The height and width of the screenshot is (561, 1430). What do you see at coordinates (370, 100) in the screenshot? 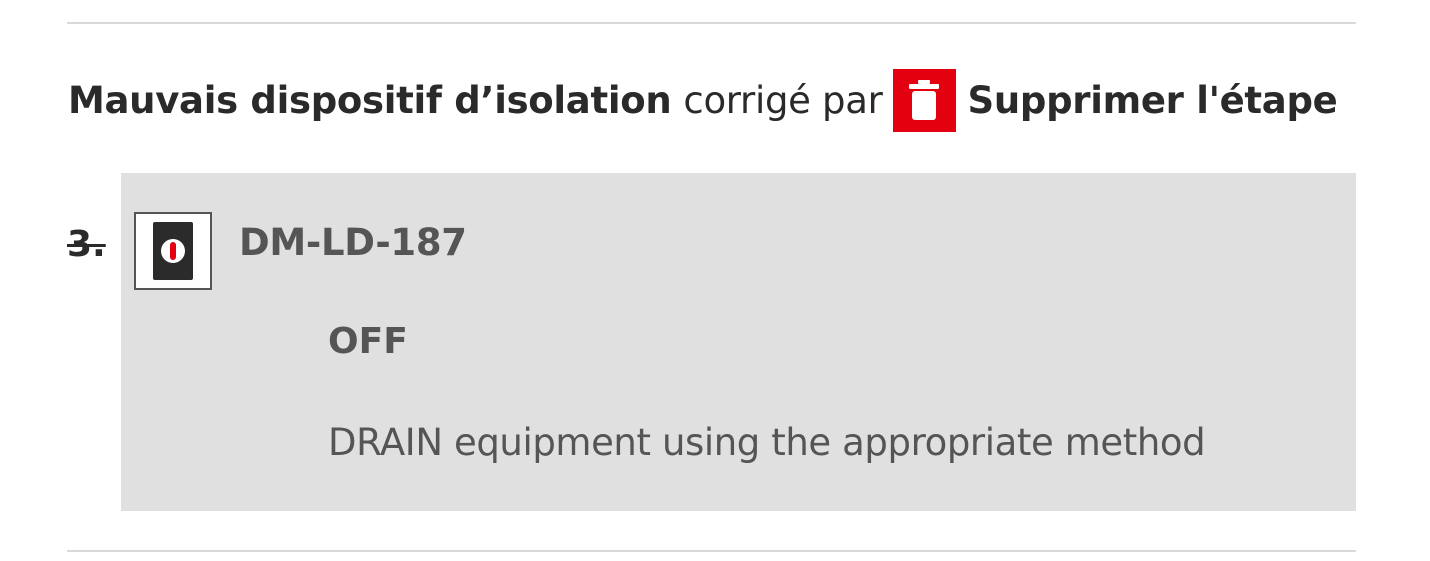
I see `issue-title: Mauvais dispositif d’isolation` at bounding box center [370, 100].